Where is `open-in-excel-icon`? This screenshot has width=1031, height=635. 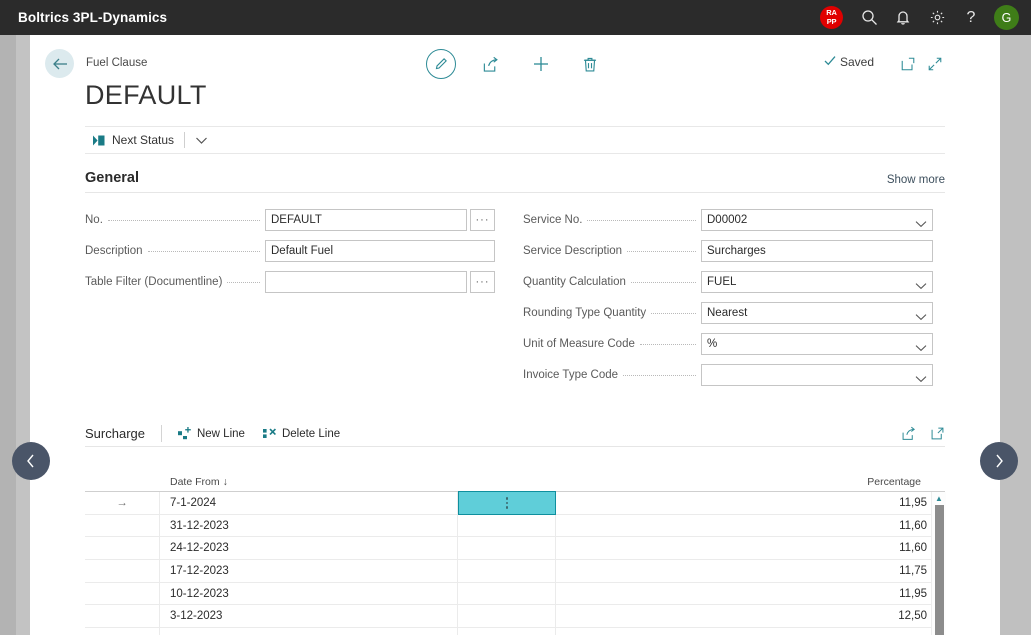
open-in-excel-icon is located at coordinates (937, 433).